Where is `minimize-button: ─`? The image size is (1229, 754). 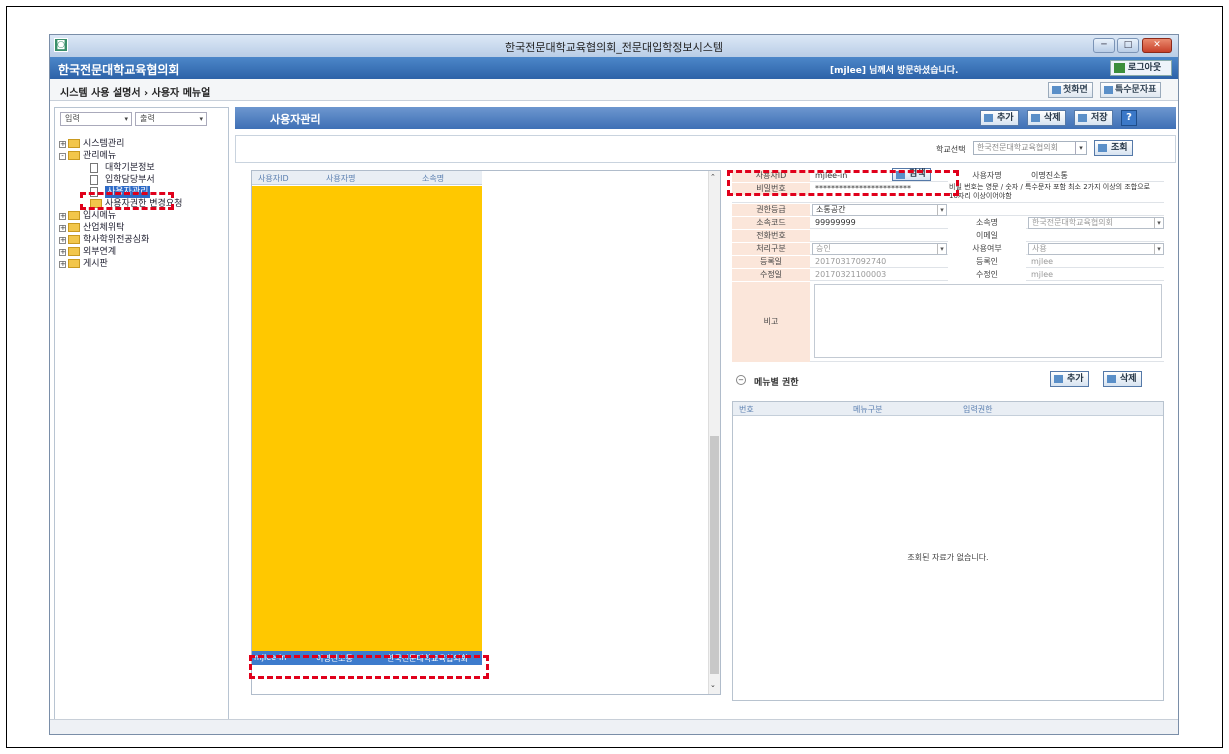
minimize-button: ─ is located at coordinates (1104, 45).